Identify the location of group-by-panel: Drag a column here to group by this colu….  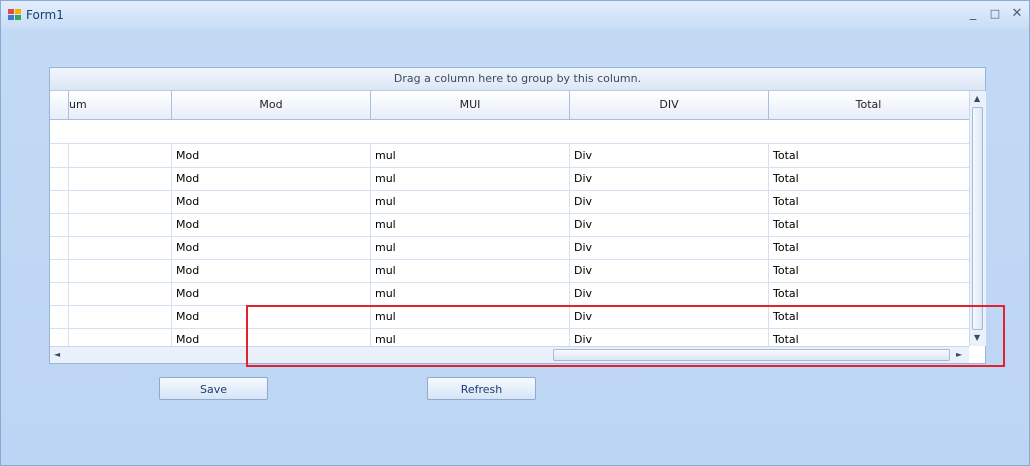
(517, 79).